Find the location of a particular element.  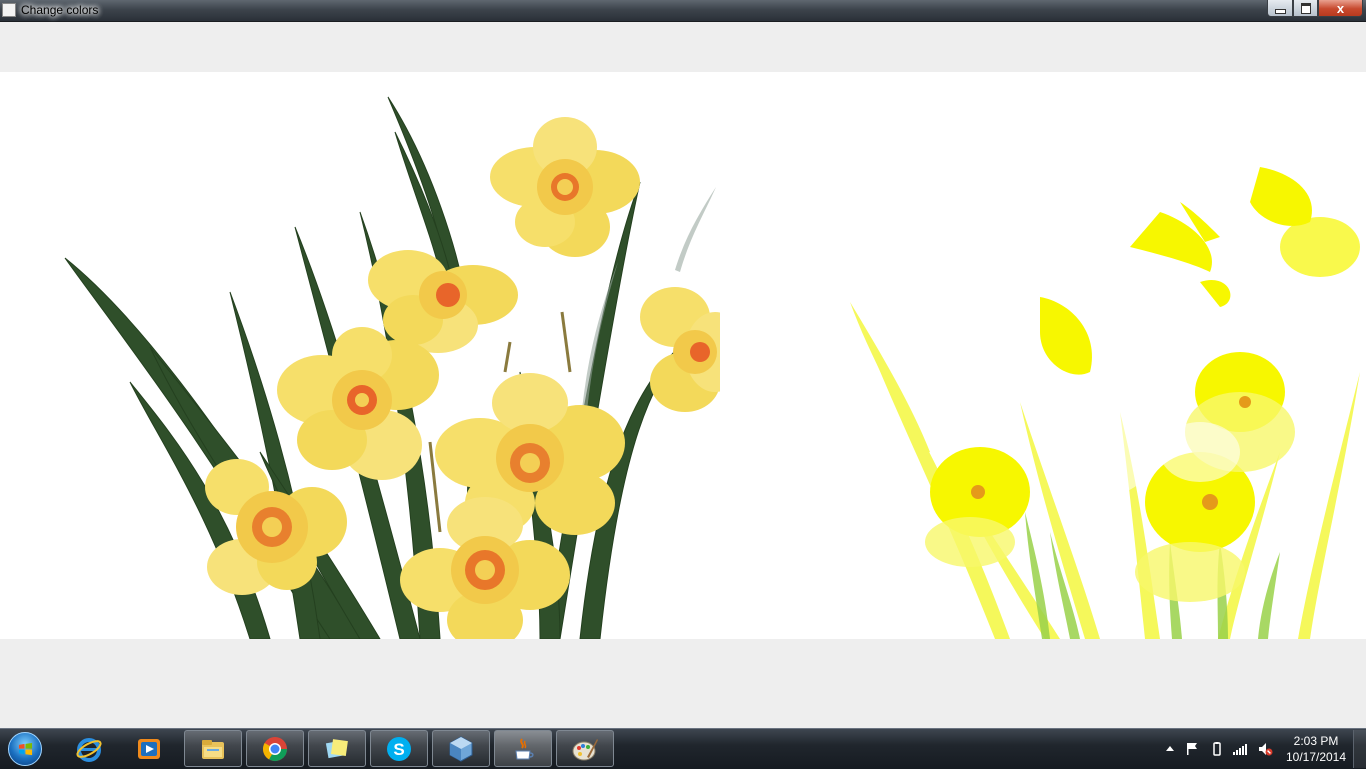

minimize-button is located at coordinates (1280, 8).